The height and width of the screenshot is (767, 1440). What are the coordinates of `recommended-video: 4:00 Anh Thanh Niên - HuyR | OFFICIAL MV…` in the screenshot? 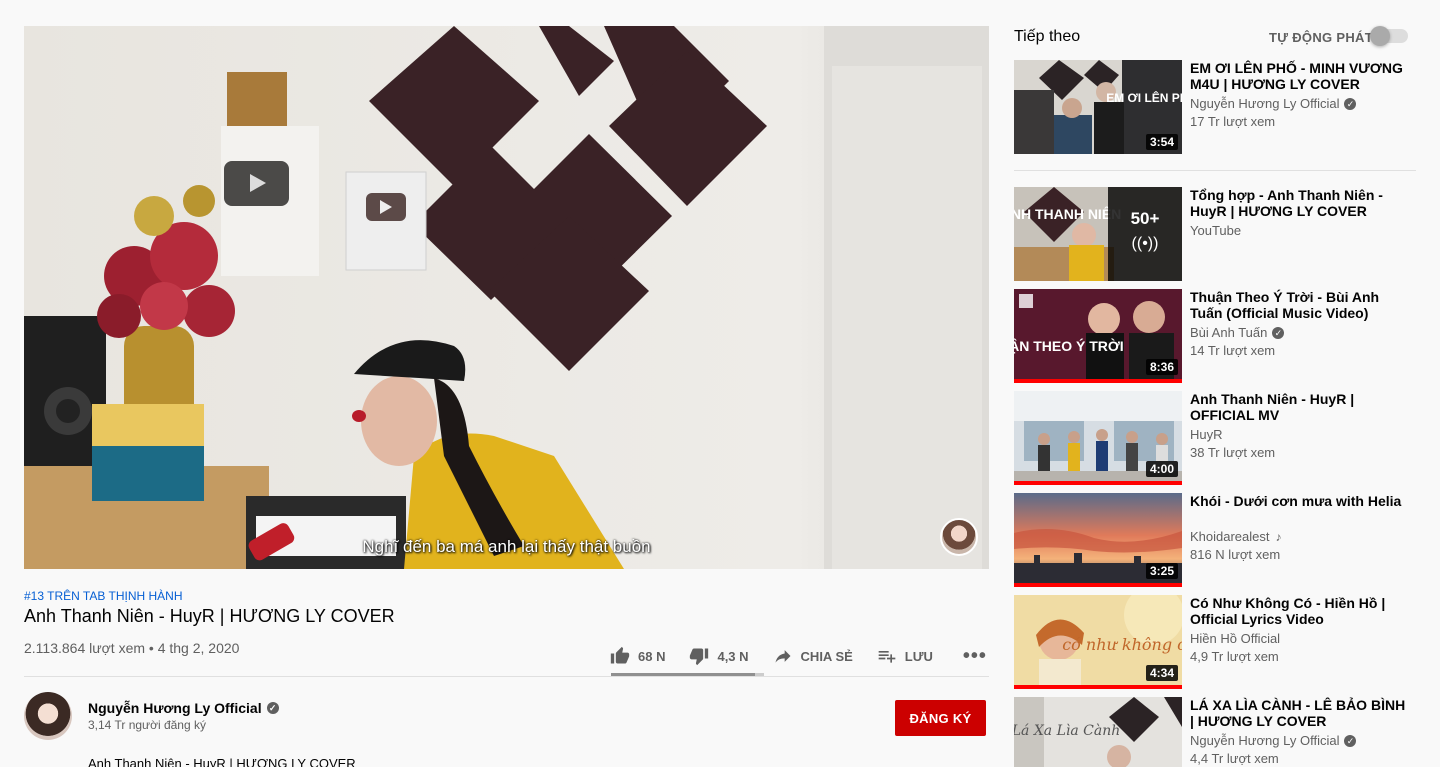 It's located at (1219, 438).